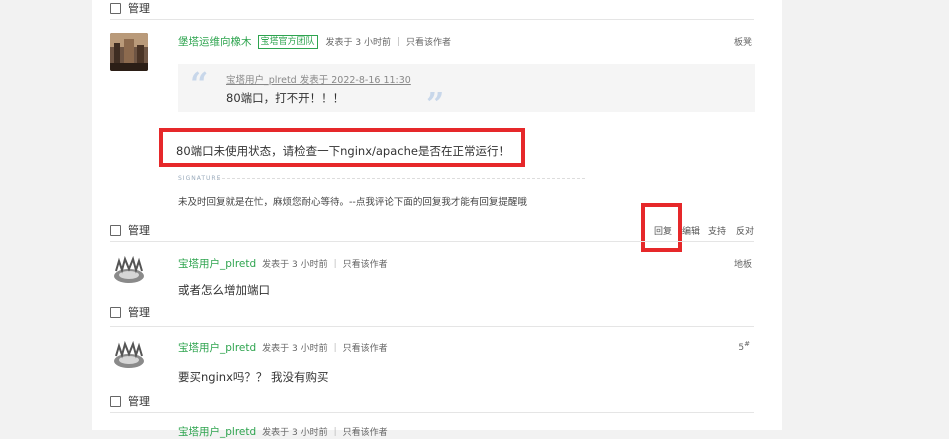 This screenshot has width=949, height=439. I want to click on manage-checkbox-2: 管理, so click(130, 312).